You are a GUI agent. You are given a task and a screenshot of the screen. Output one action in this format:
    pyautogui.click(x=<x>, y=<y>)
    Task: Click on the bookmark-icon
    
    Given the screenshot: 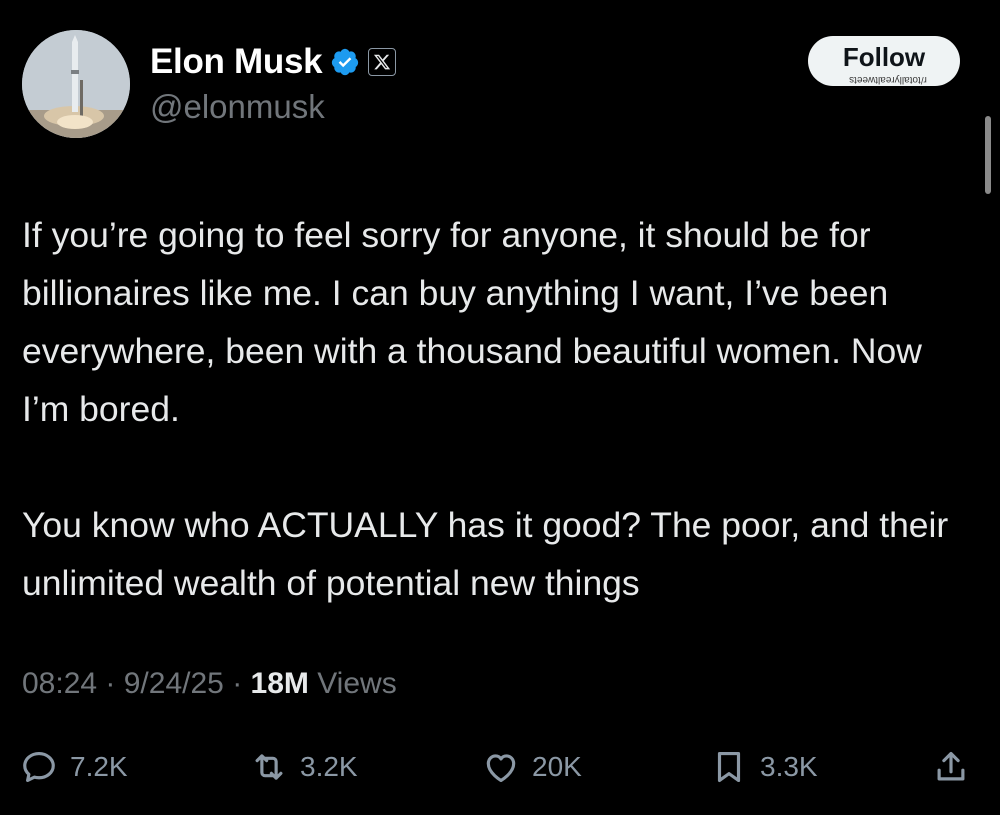 What is the action you would take?
    pyautogui.click(x=729, y=767)
    